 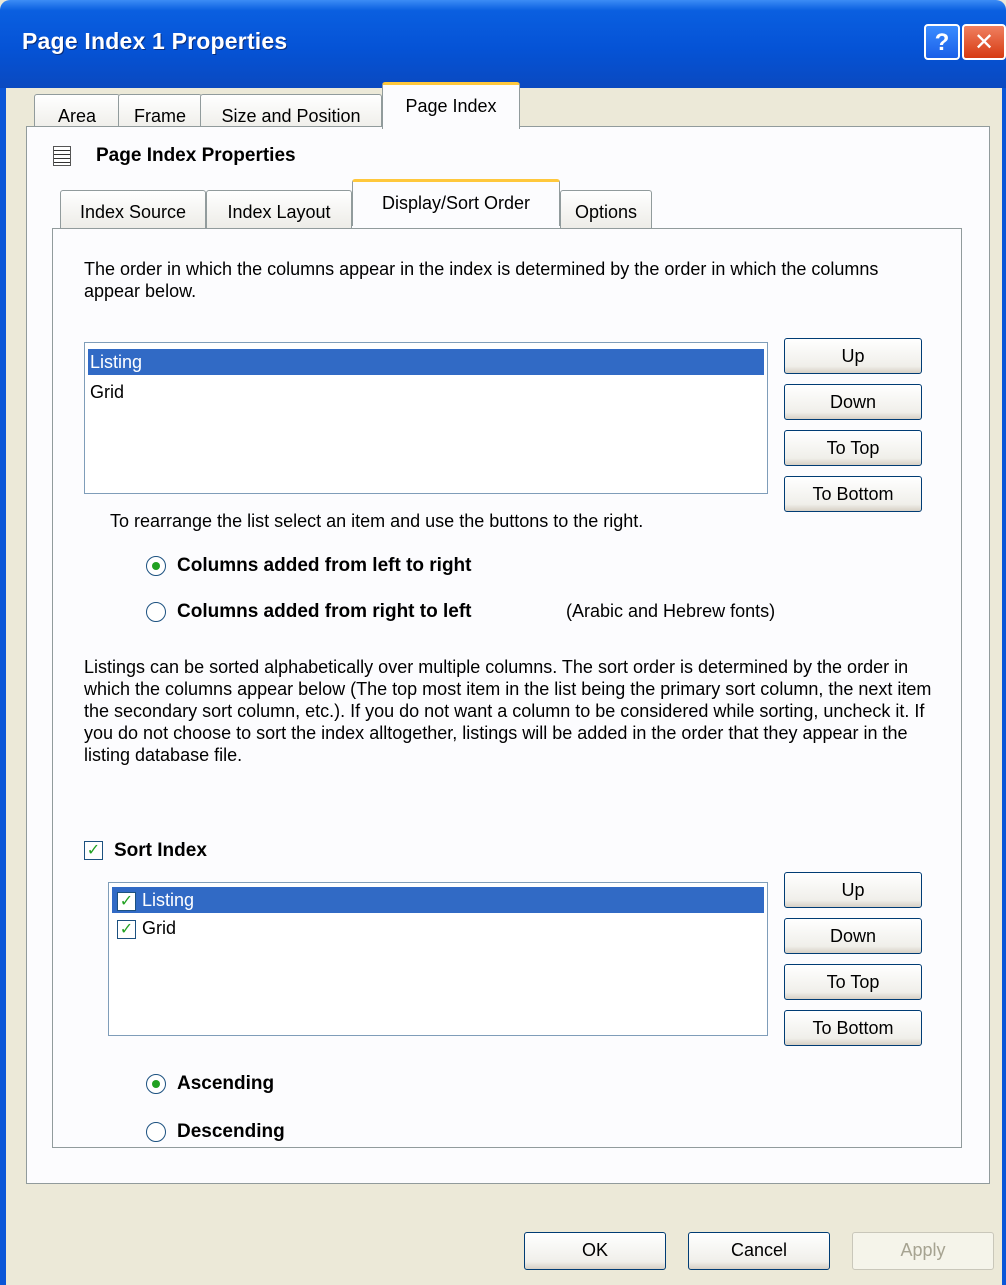 I want to click on title-bar: Page Index 1 Properties ? ✕, so click(x=503, y=44).